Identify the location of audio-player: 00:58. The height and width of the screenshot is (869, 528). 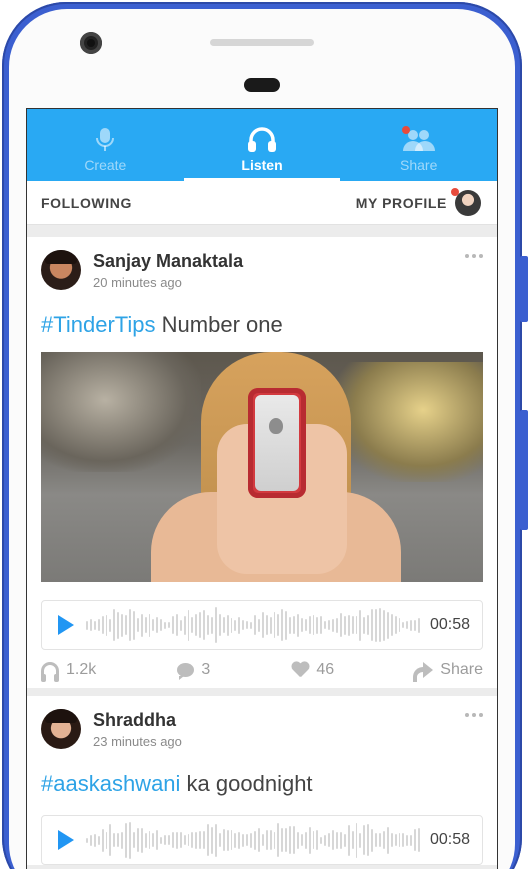
(262, 625).